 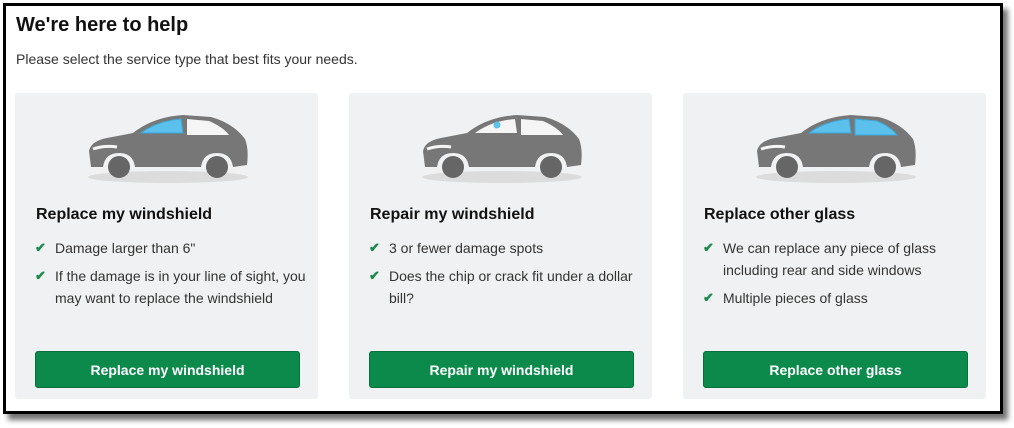 I want to click on repair-windshield-button: Repair my windshield, so click(x=501, y=369).